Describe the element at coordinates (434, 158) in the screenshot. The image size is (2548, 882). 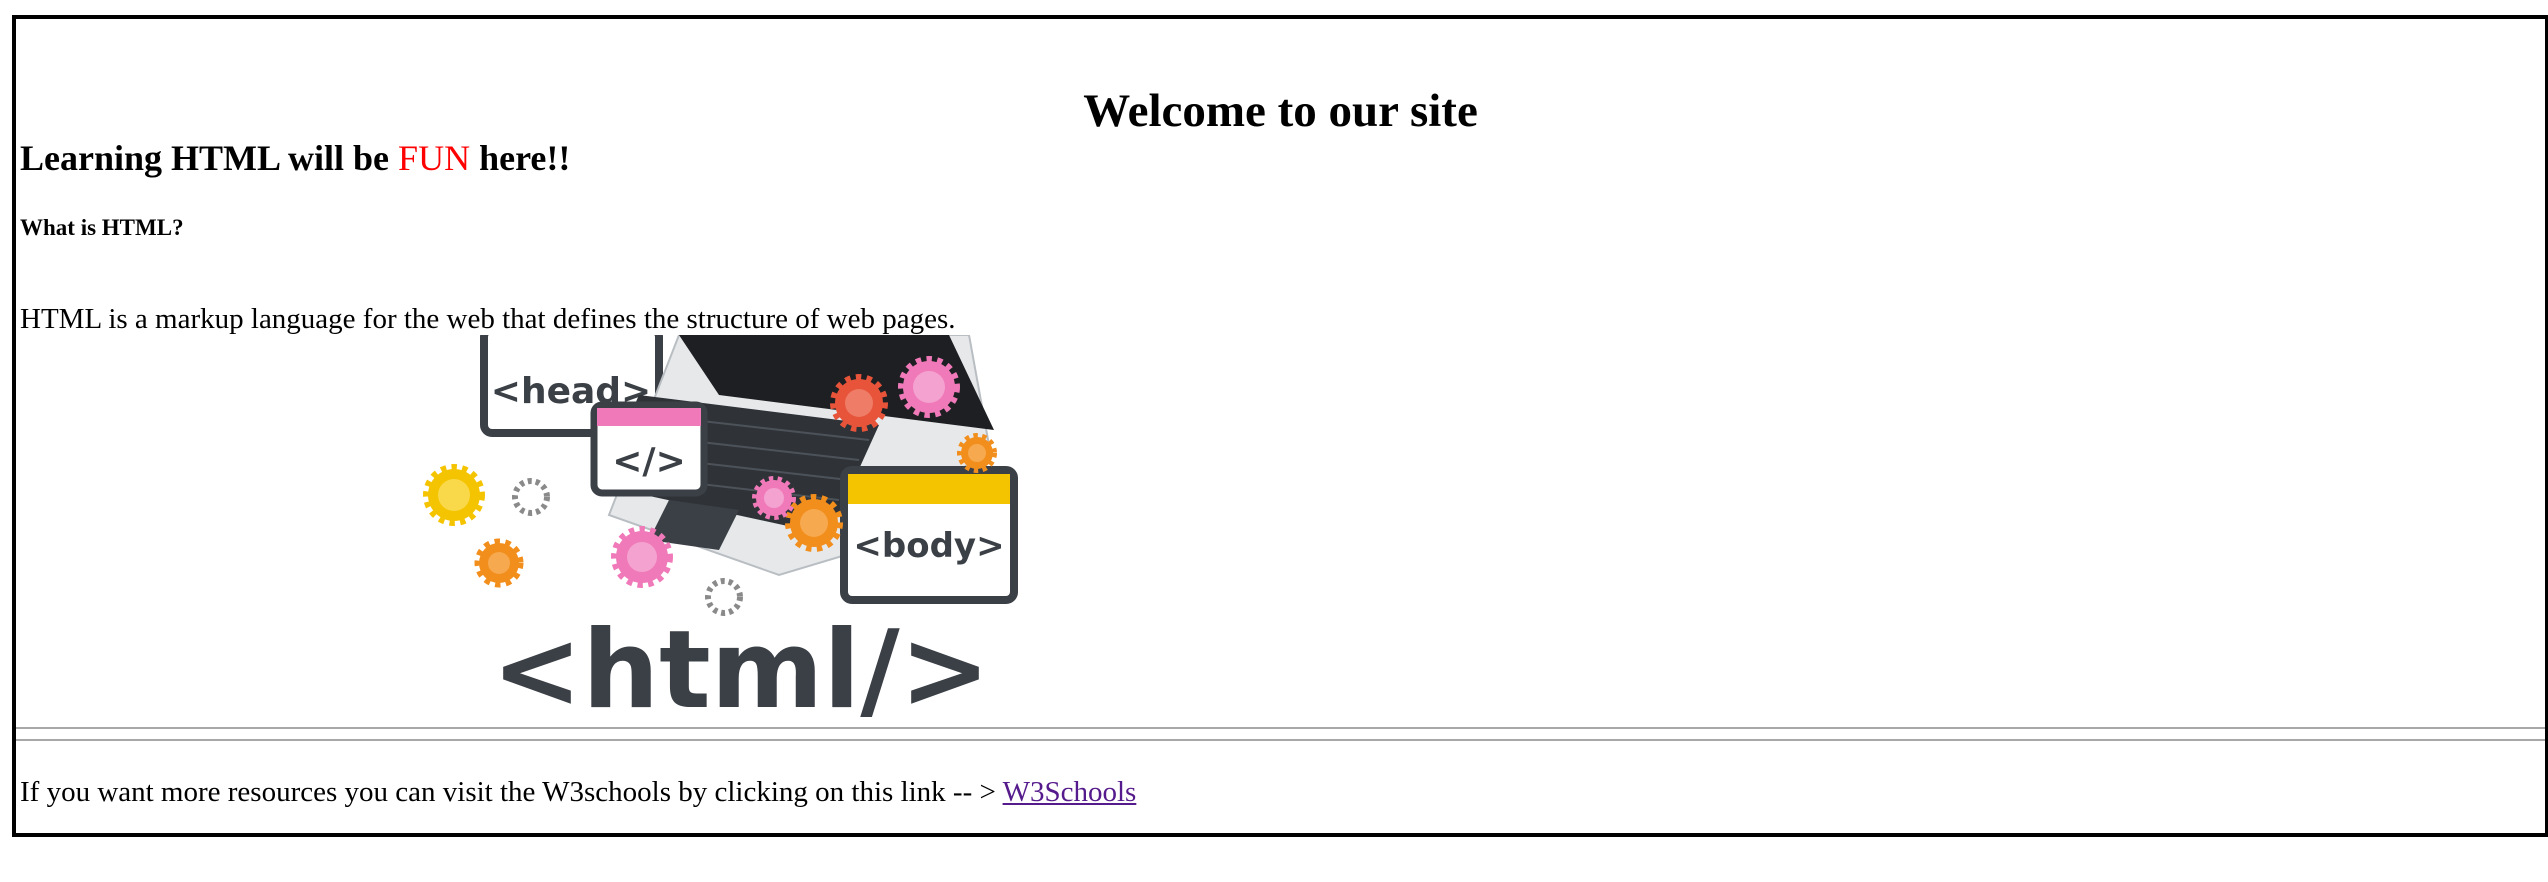
I see `subheading-highlight: FUN` at that location.